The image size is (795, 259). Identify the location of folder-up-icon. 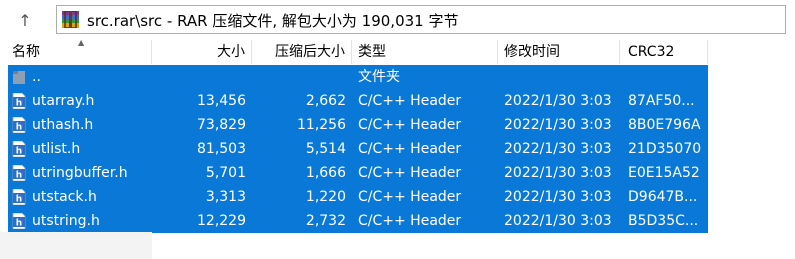
(19, 77).